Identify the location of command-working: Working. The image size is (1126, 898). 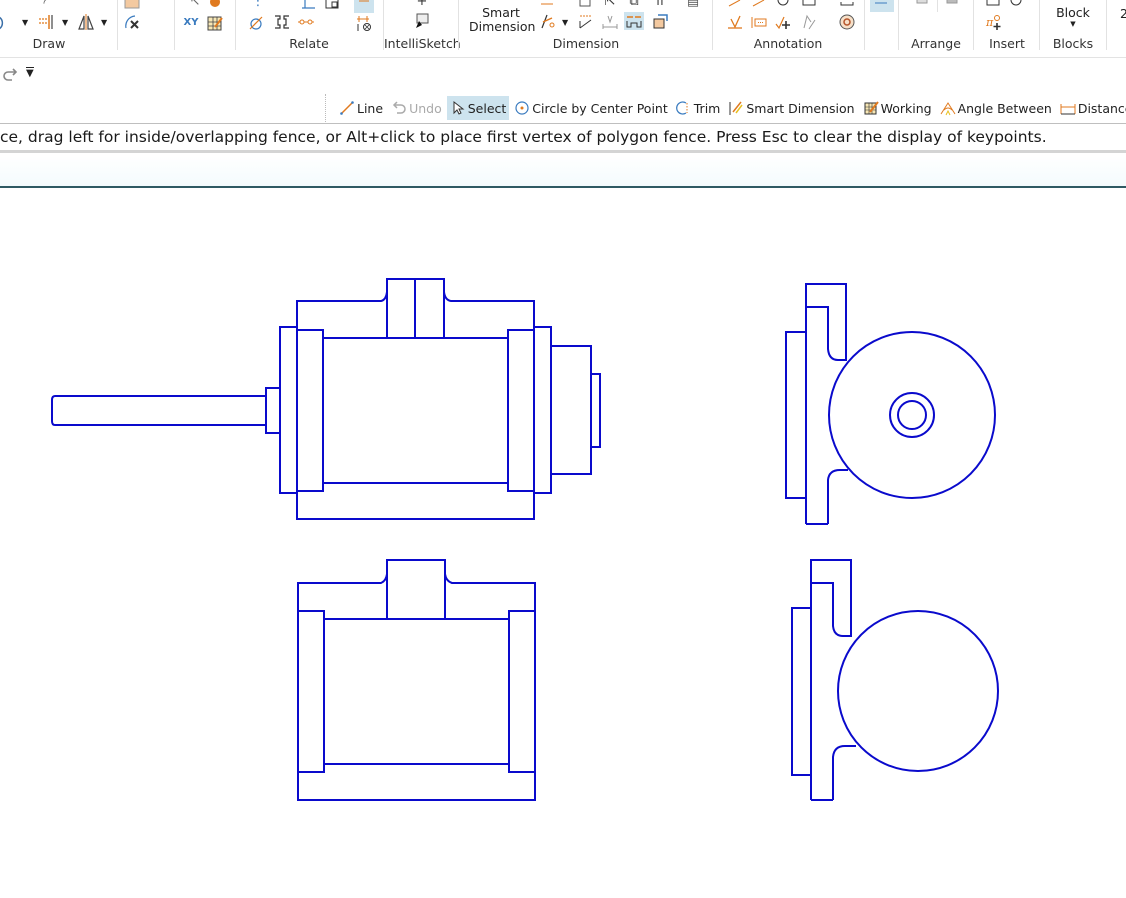
(897, 108).